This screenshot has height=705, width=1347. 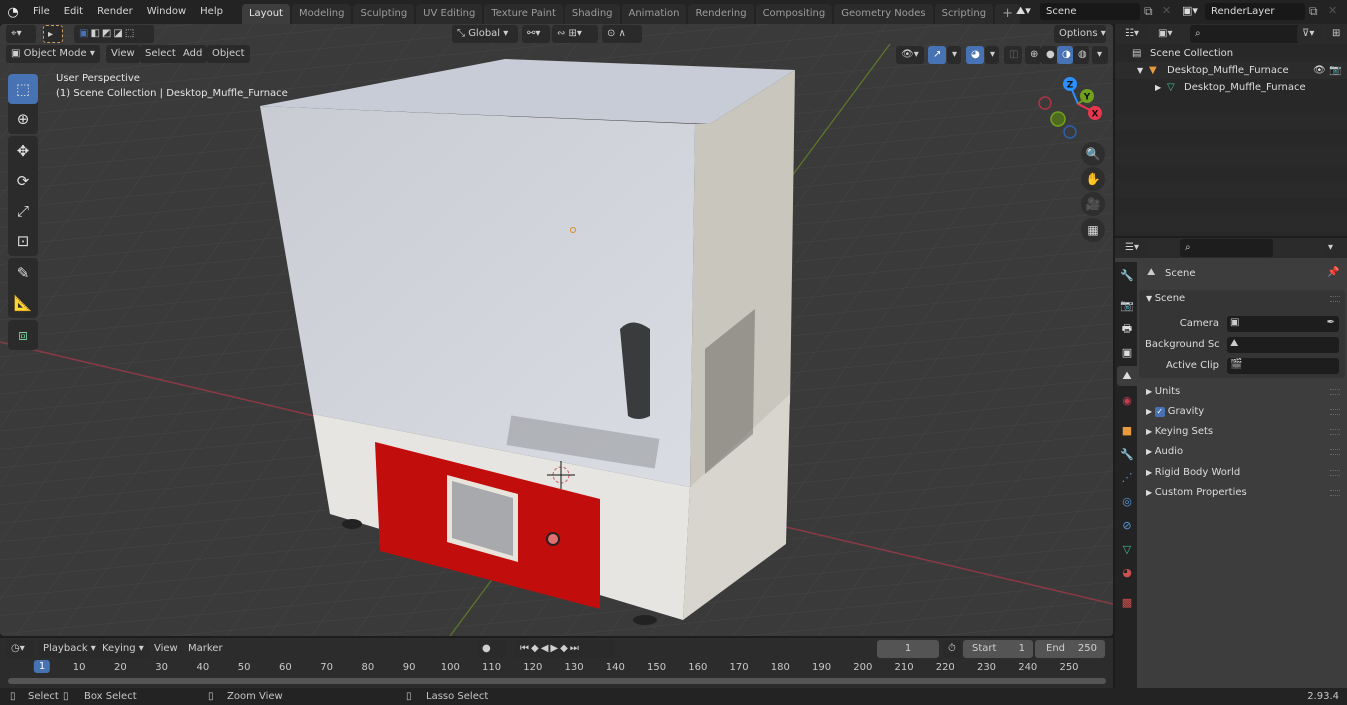 What do you see at coordinates (1283, 366) in the screenshot?
I see `active-clip-field: 🎬` at bounding box center [1283, 366].